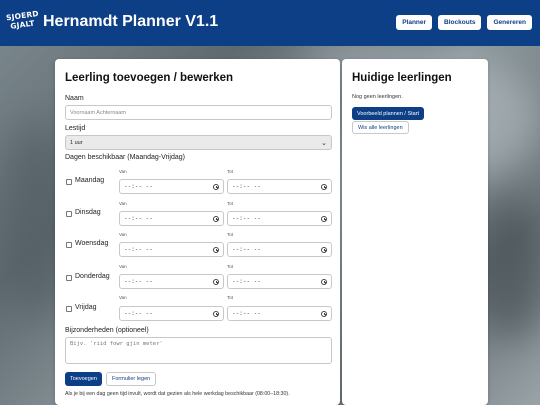 This screenshot has width=540, height=405. What do you see at coordinates (69, 278) in the screenshot?
I see `thursday-checkbox` at bounding box center [69, 278].